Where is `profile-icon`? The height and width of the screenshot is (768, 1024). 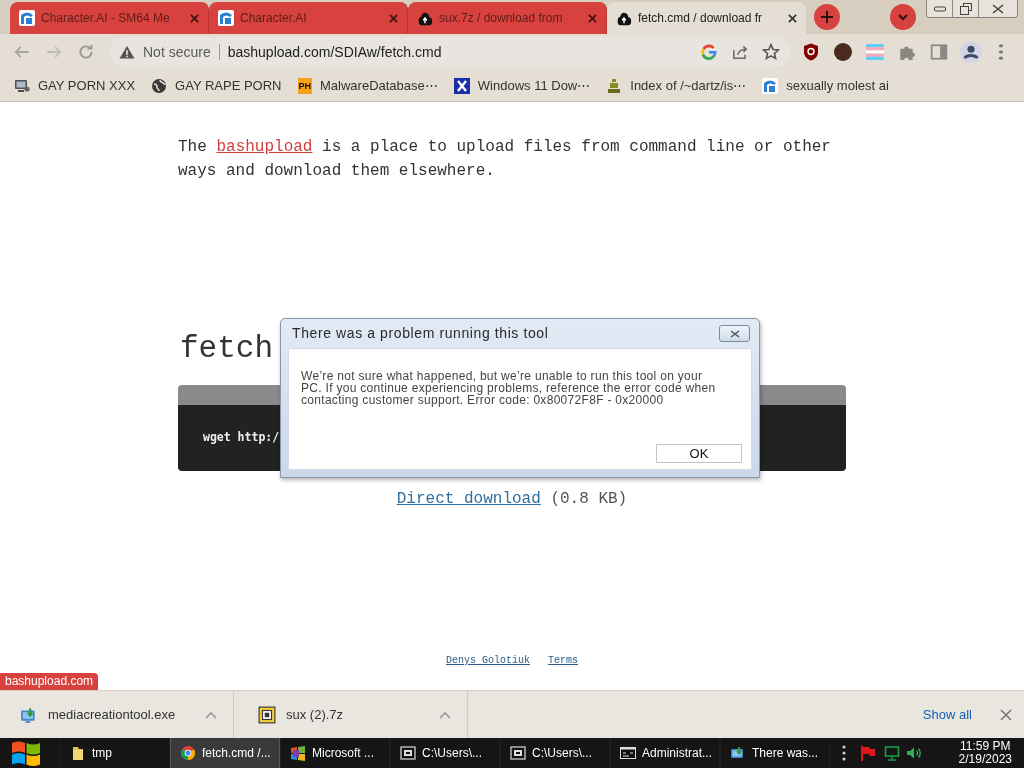
profile-icon is located at coordinates (971, 52).